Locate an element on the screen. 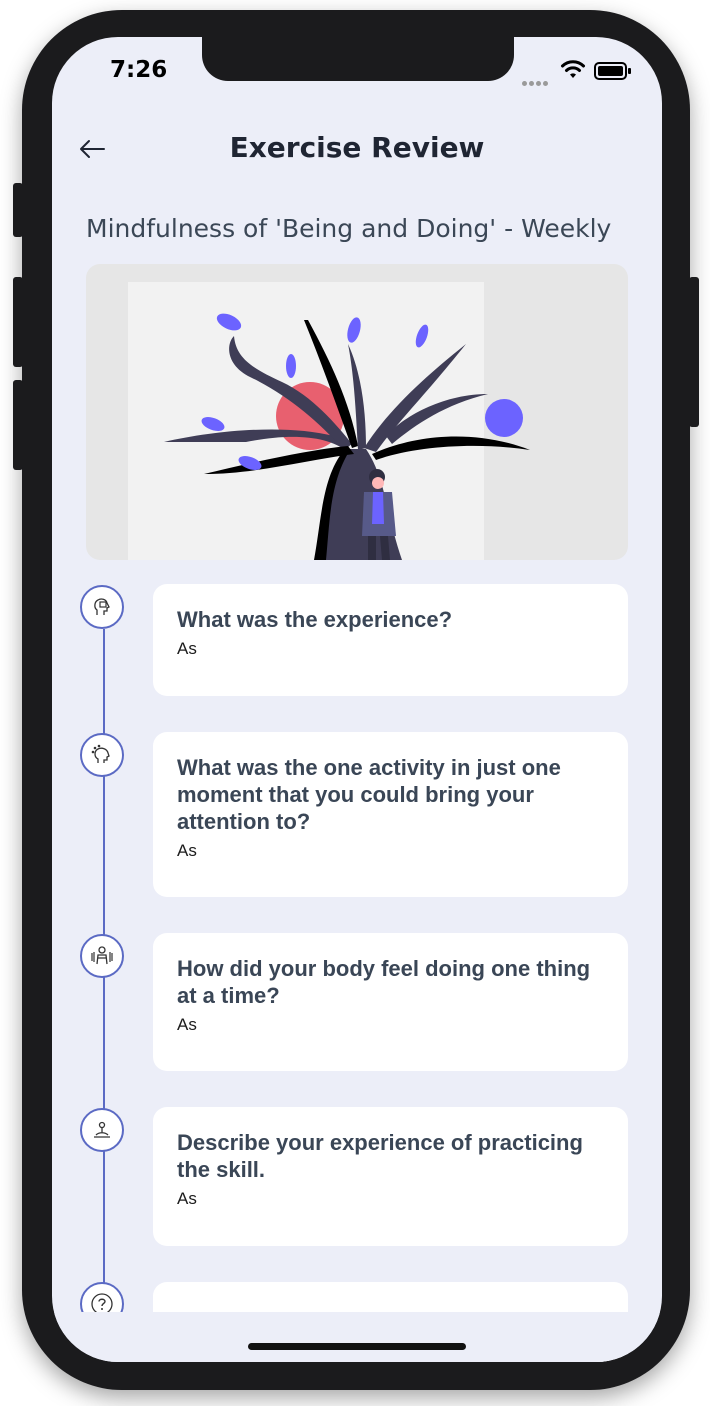 This screenshot has width=710, height=1406. head-brain-icon is located at coordinates (102, 755).